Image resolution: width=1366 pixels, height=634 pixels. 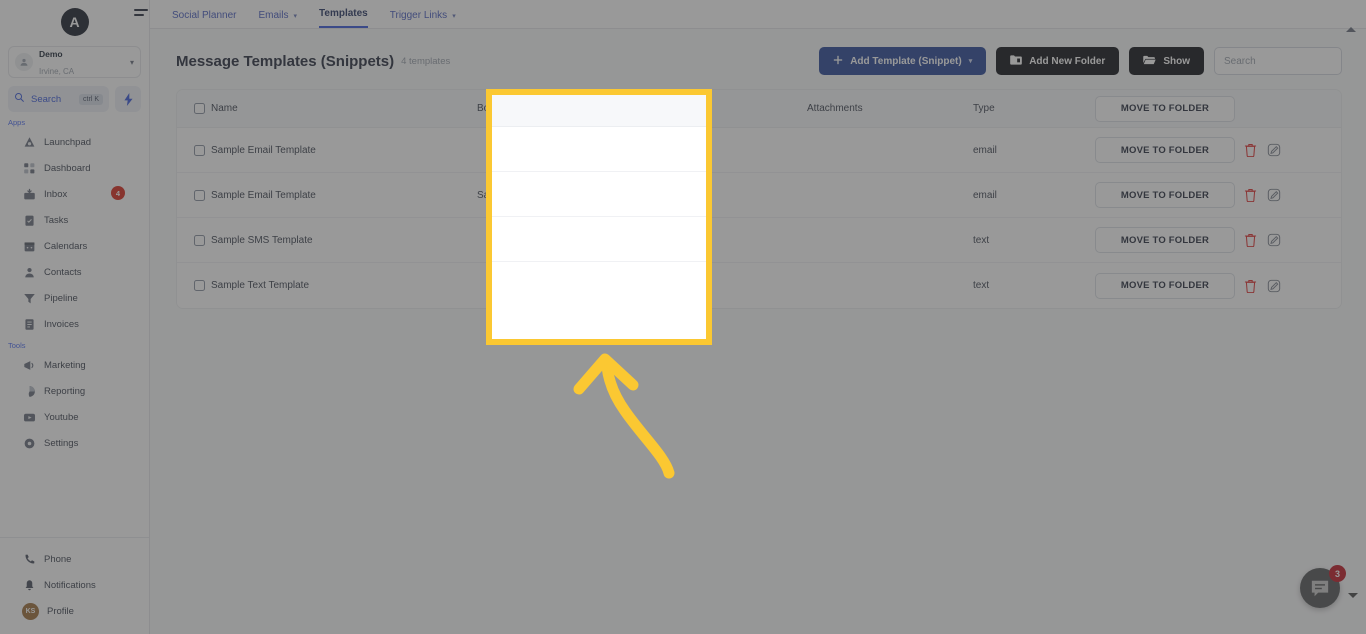 What do you see at coordinates (128, 99) in the screenshot?
I see `bolt-icon` at bounding box center [128, 99].